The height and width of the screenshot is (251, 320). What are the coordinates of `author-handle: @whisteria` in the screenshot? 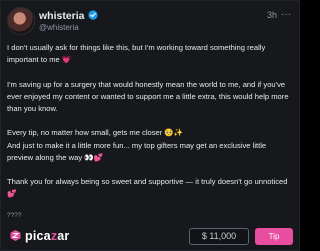 It's located at (59, 27).